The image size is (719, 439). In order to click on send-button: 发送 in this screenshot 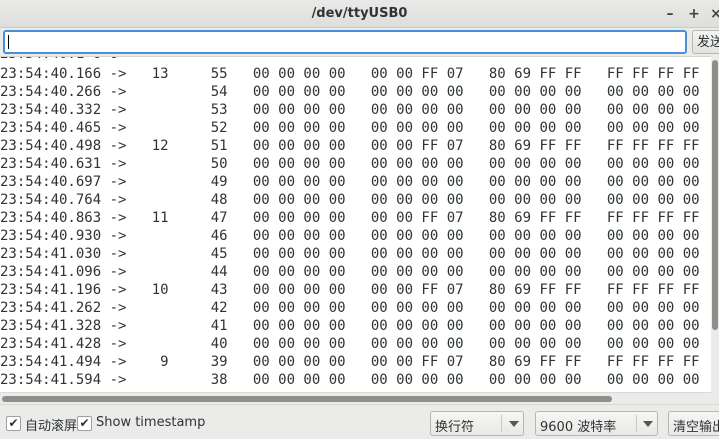, I will do `click(705, 42)`.